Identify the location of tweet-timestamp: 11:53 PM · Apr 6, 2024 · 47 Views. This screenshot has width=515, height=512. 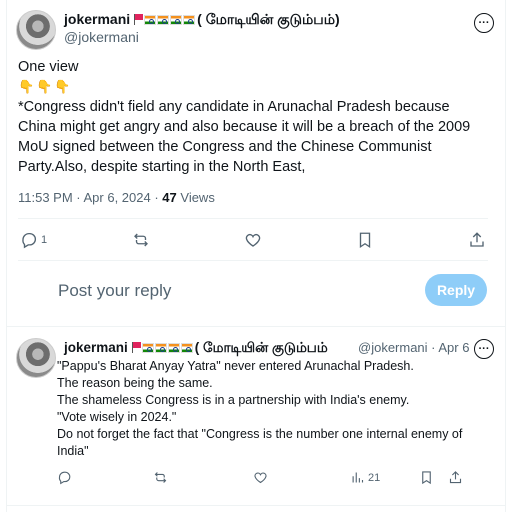
(116, 197).